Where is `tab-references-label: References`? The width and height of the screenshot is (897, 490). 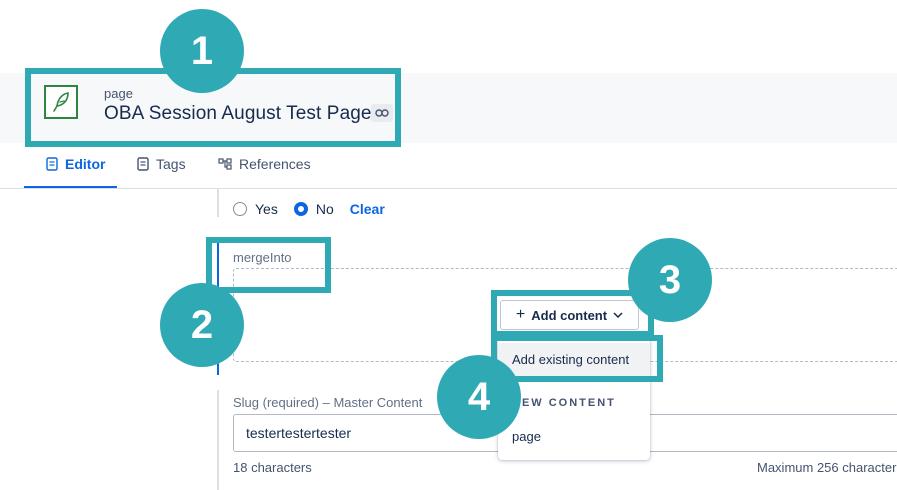 tab-references-label: References is located at coordinates (275, 164).